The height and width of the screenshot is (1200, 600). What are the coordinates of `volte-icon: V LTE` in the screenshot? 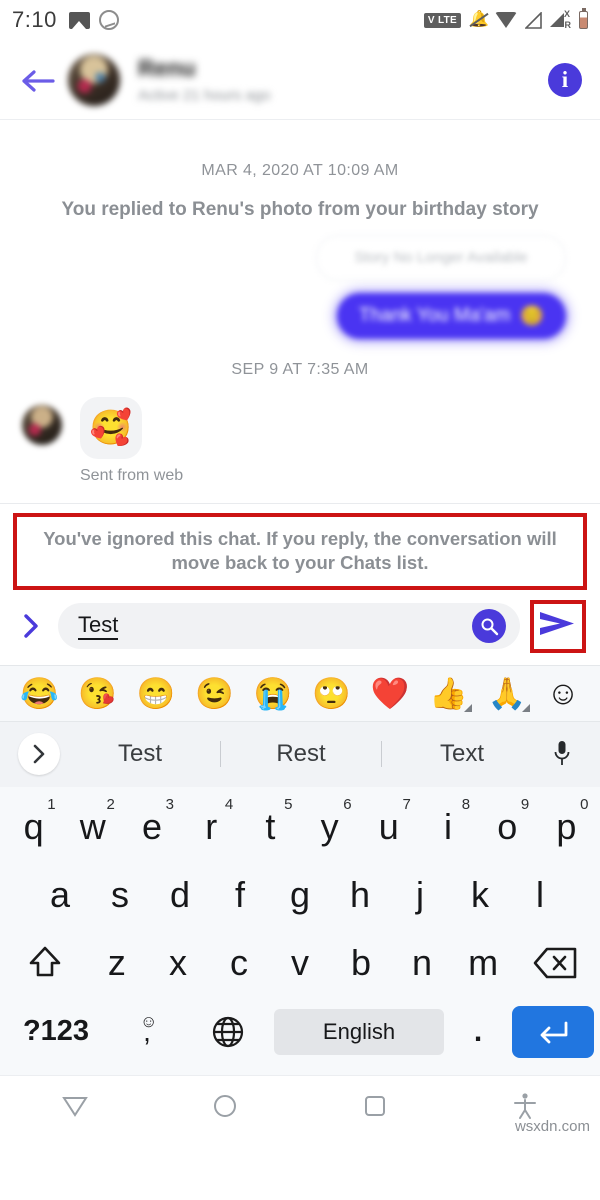 It's located at (442, 20).